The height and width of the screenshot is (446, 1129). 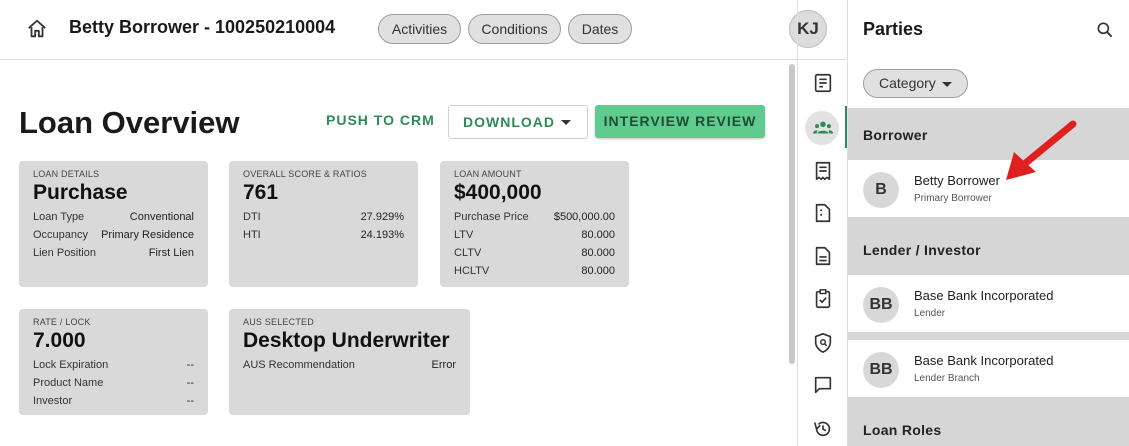 I want to click on card-label: LOAN DETAILS, so click(x=66, y=174).